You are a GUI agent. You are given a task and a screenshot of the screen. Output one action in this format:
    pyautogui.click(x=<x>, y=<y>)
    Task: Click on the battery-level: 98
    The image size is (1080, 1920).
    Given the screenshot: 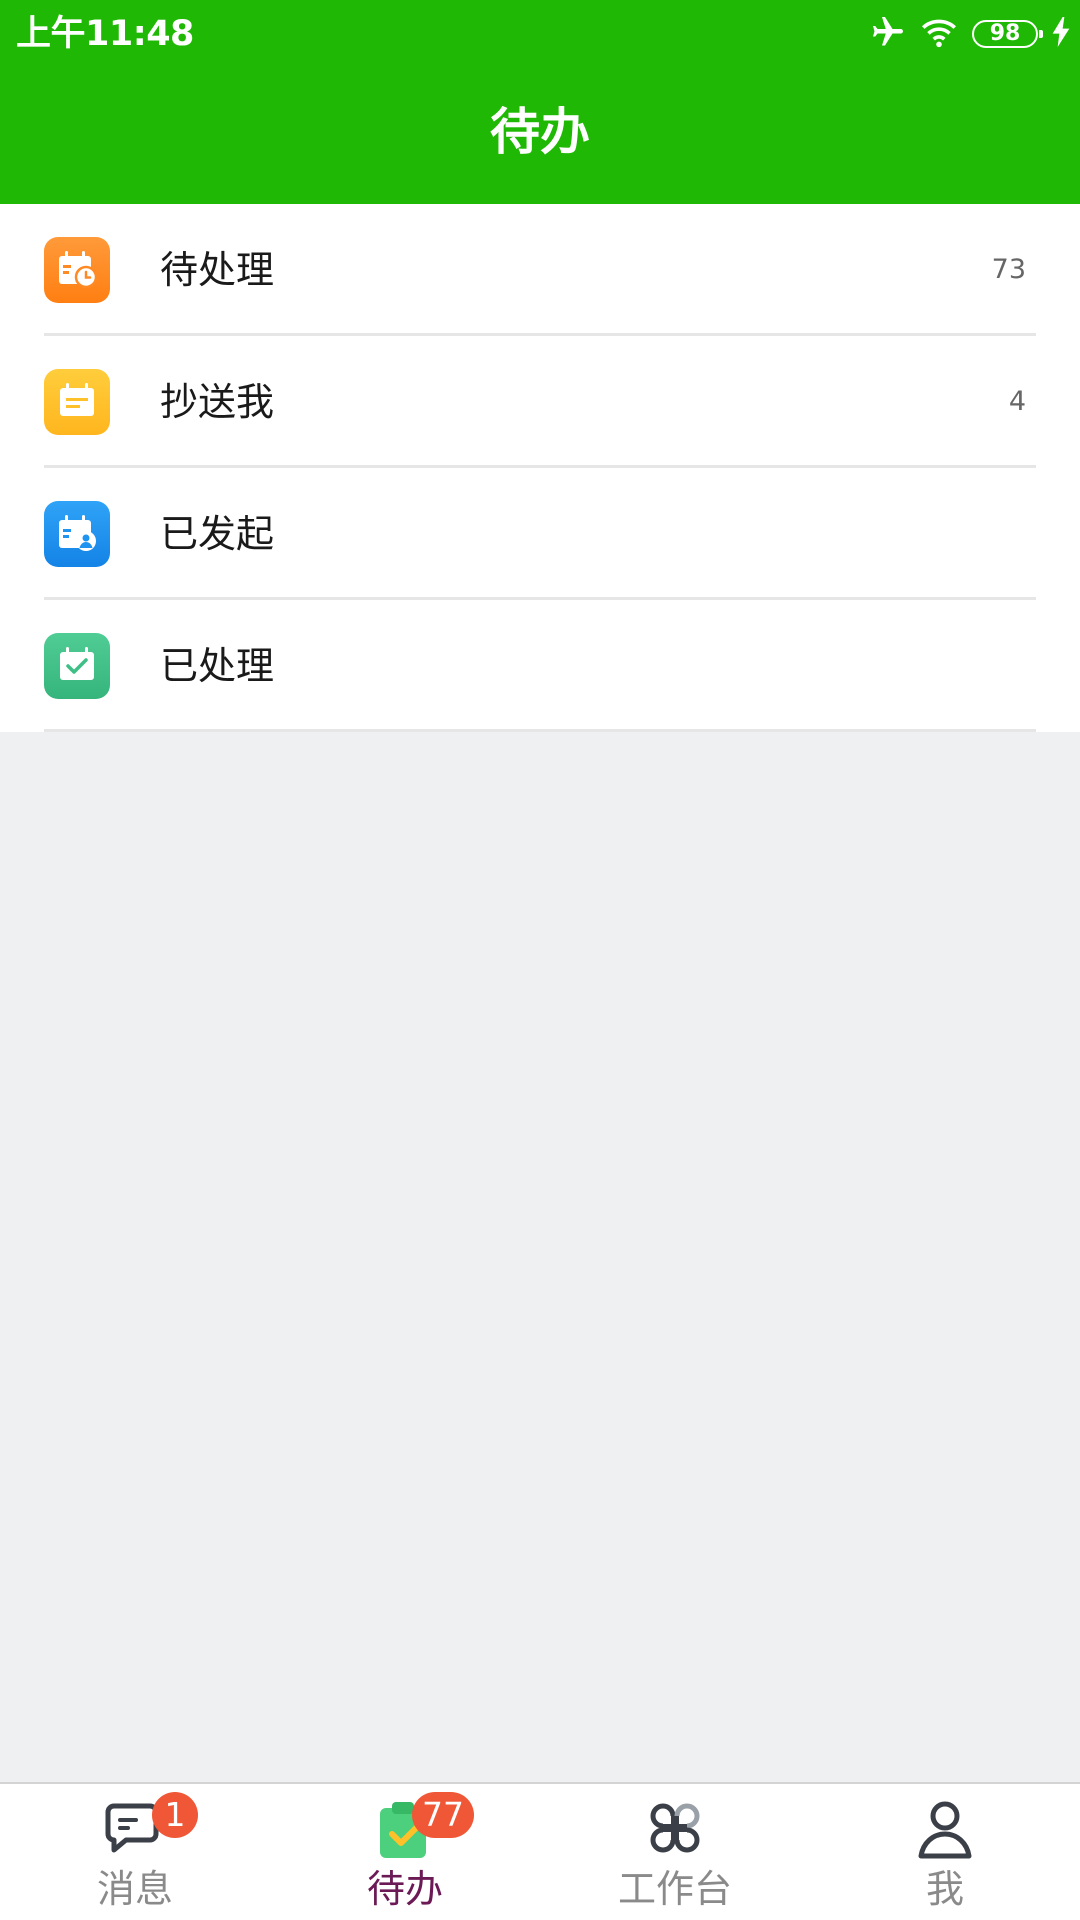 What is the action you would take?
    pyautogui.click(x=1005, y=33)
    